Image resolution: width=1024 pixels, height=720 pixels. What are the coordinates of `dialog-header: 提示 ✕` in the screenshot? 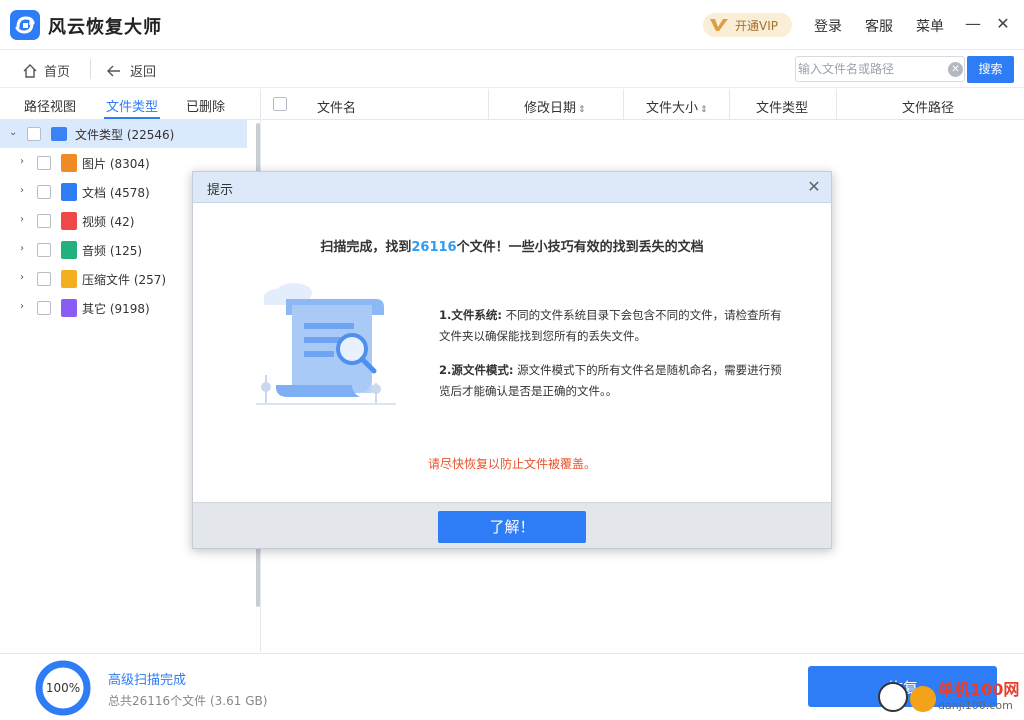 It's located at (512, 187).